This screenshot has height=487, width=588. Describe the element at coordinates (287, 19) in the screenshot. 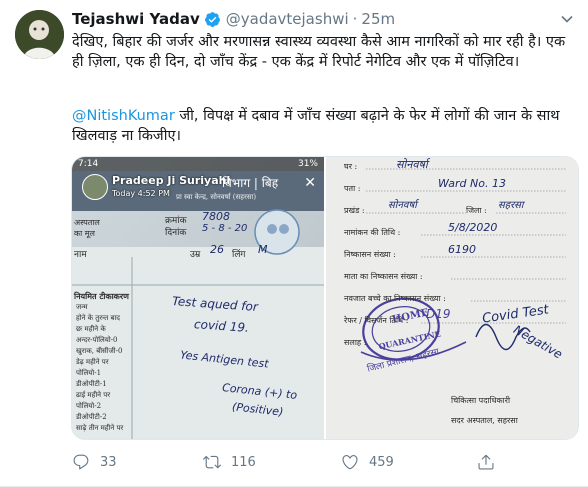

I see `author-handle: @yadavtejashwi` at that location.